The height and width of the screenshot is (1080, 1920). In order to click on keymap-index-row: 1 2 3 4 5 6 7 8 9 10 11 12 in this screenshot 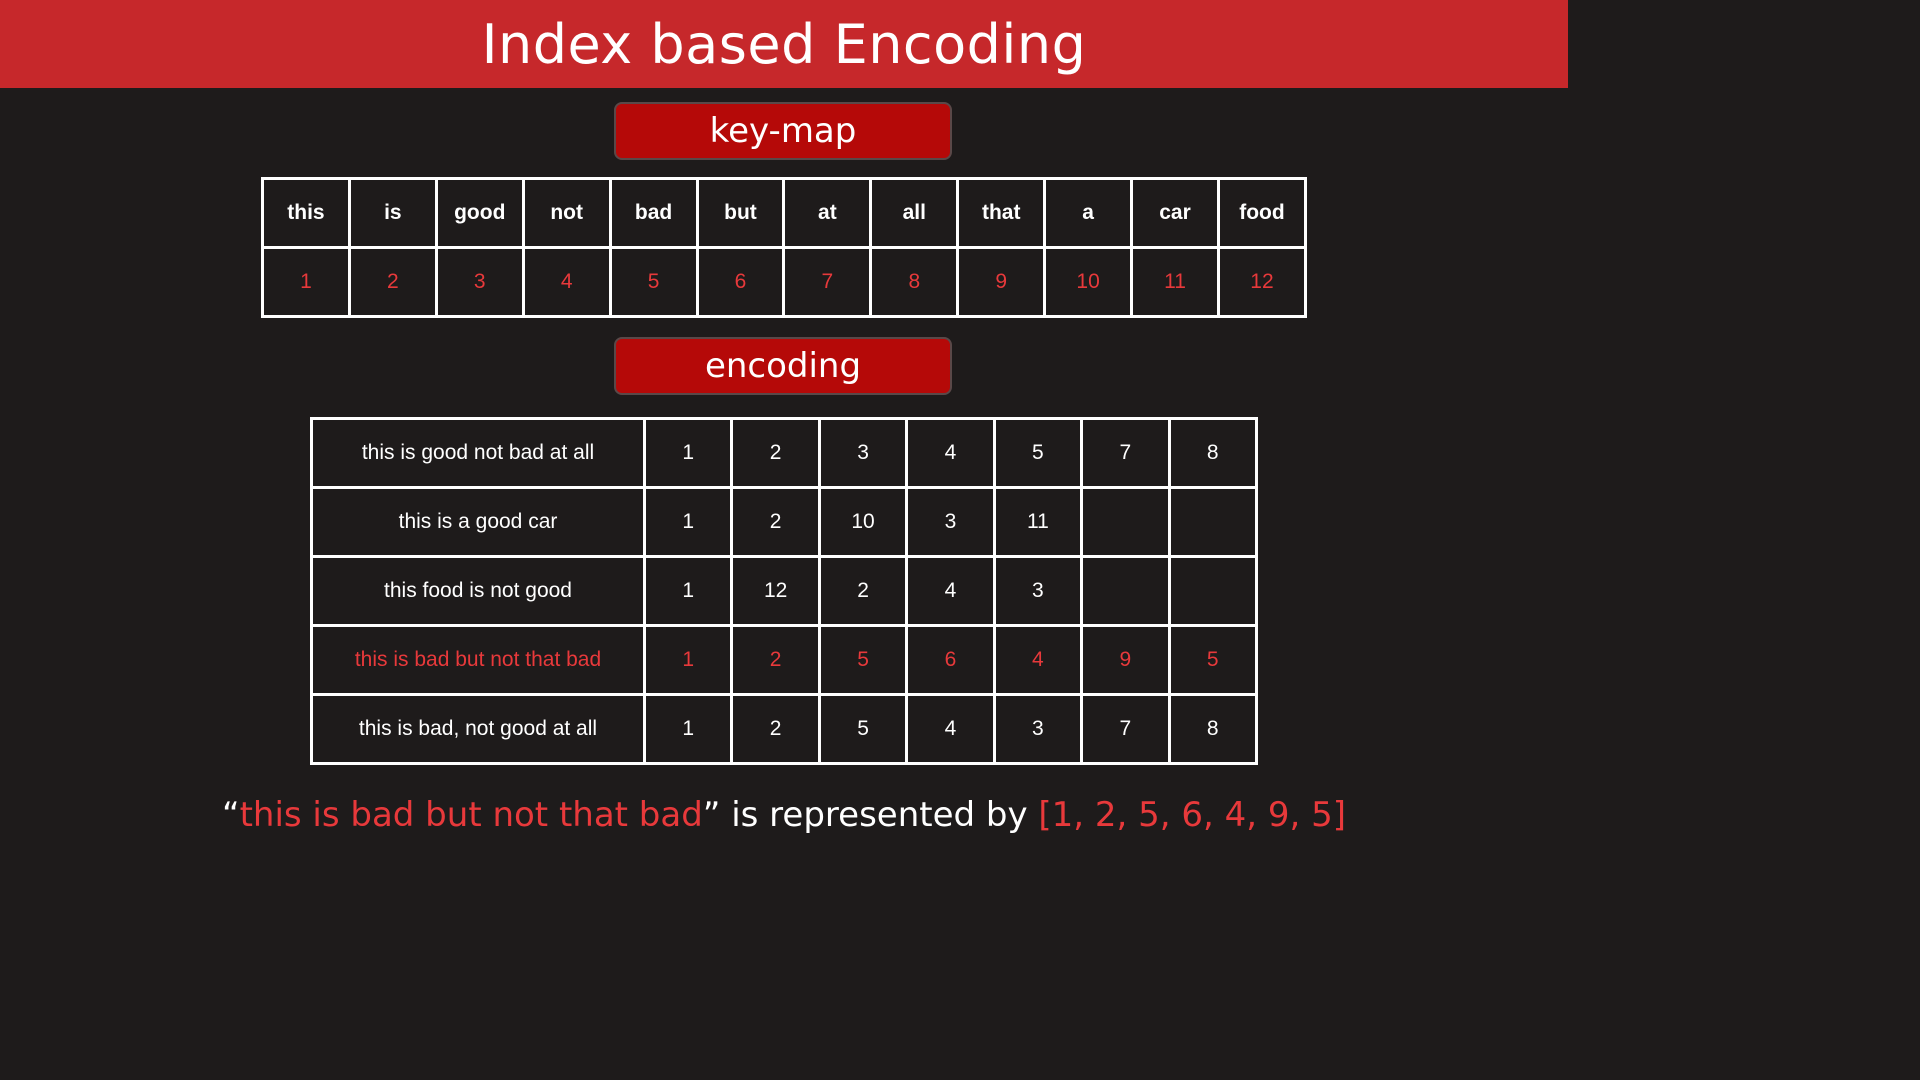, I will do `click(784, 282)`.